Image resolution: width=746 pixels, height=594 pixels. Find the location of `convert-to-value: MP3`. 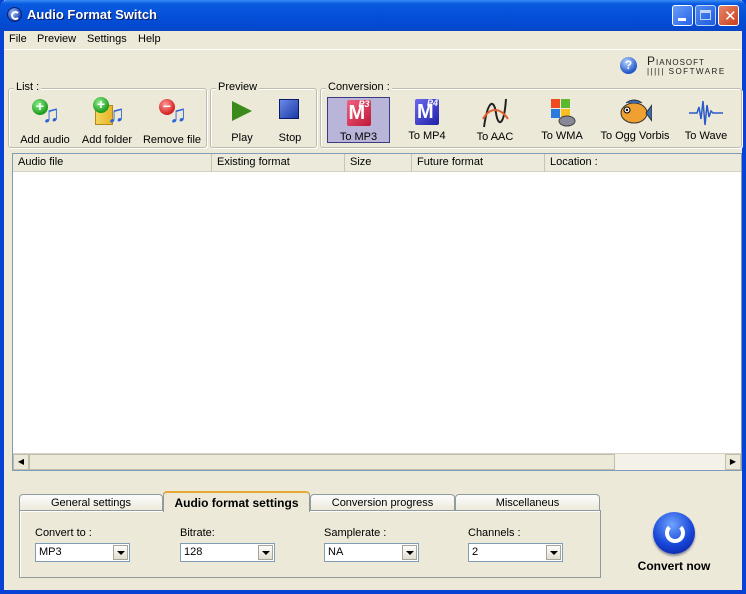

convert-to-value: MP3 is located at coordinates (50, 552).